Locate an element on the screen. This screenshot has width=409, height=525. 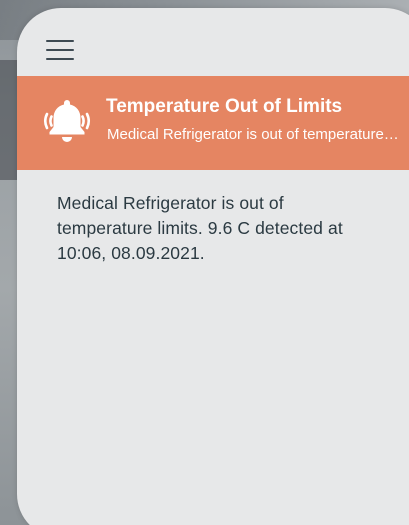
bell-ringing-icon is located at coordinates (67, 121).